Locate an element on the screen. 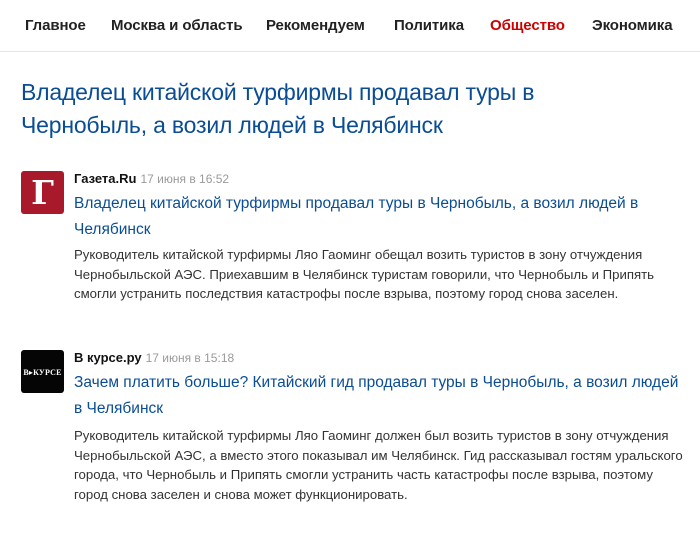 The width and height of the screenshot is (700, 539). source-meta: Газета.Ru 17 июня в 16:52 is located at coordinates (151, 178).